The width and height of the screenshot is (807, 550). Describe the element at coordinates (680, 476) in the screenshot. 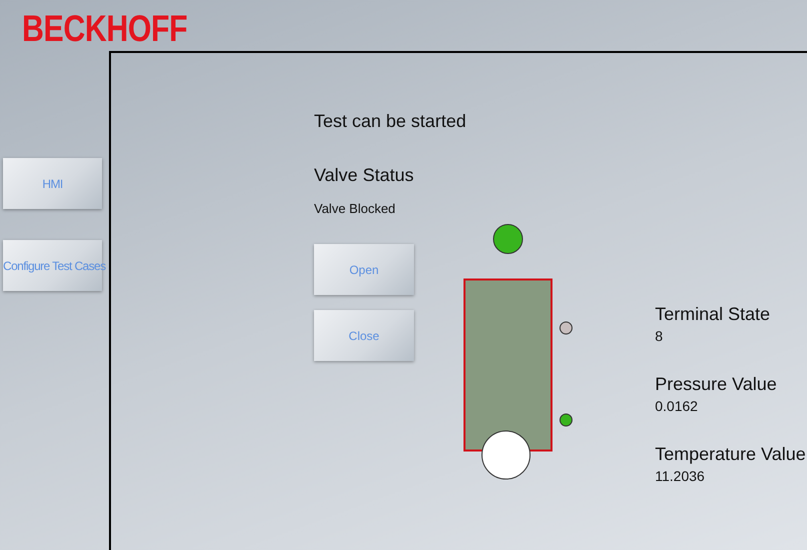

I see `reading-value: 11.2036` at that location.